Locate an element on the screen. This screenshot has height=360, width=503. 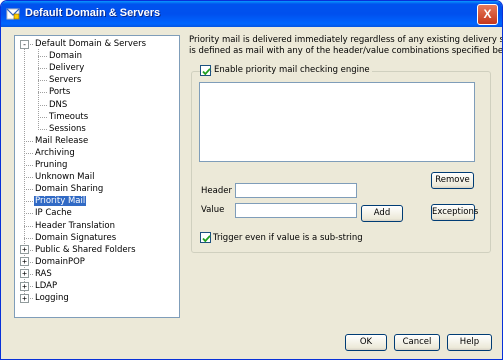
tree-item: DNS is located at coordinates (58, 105).